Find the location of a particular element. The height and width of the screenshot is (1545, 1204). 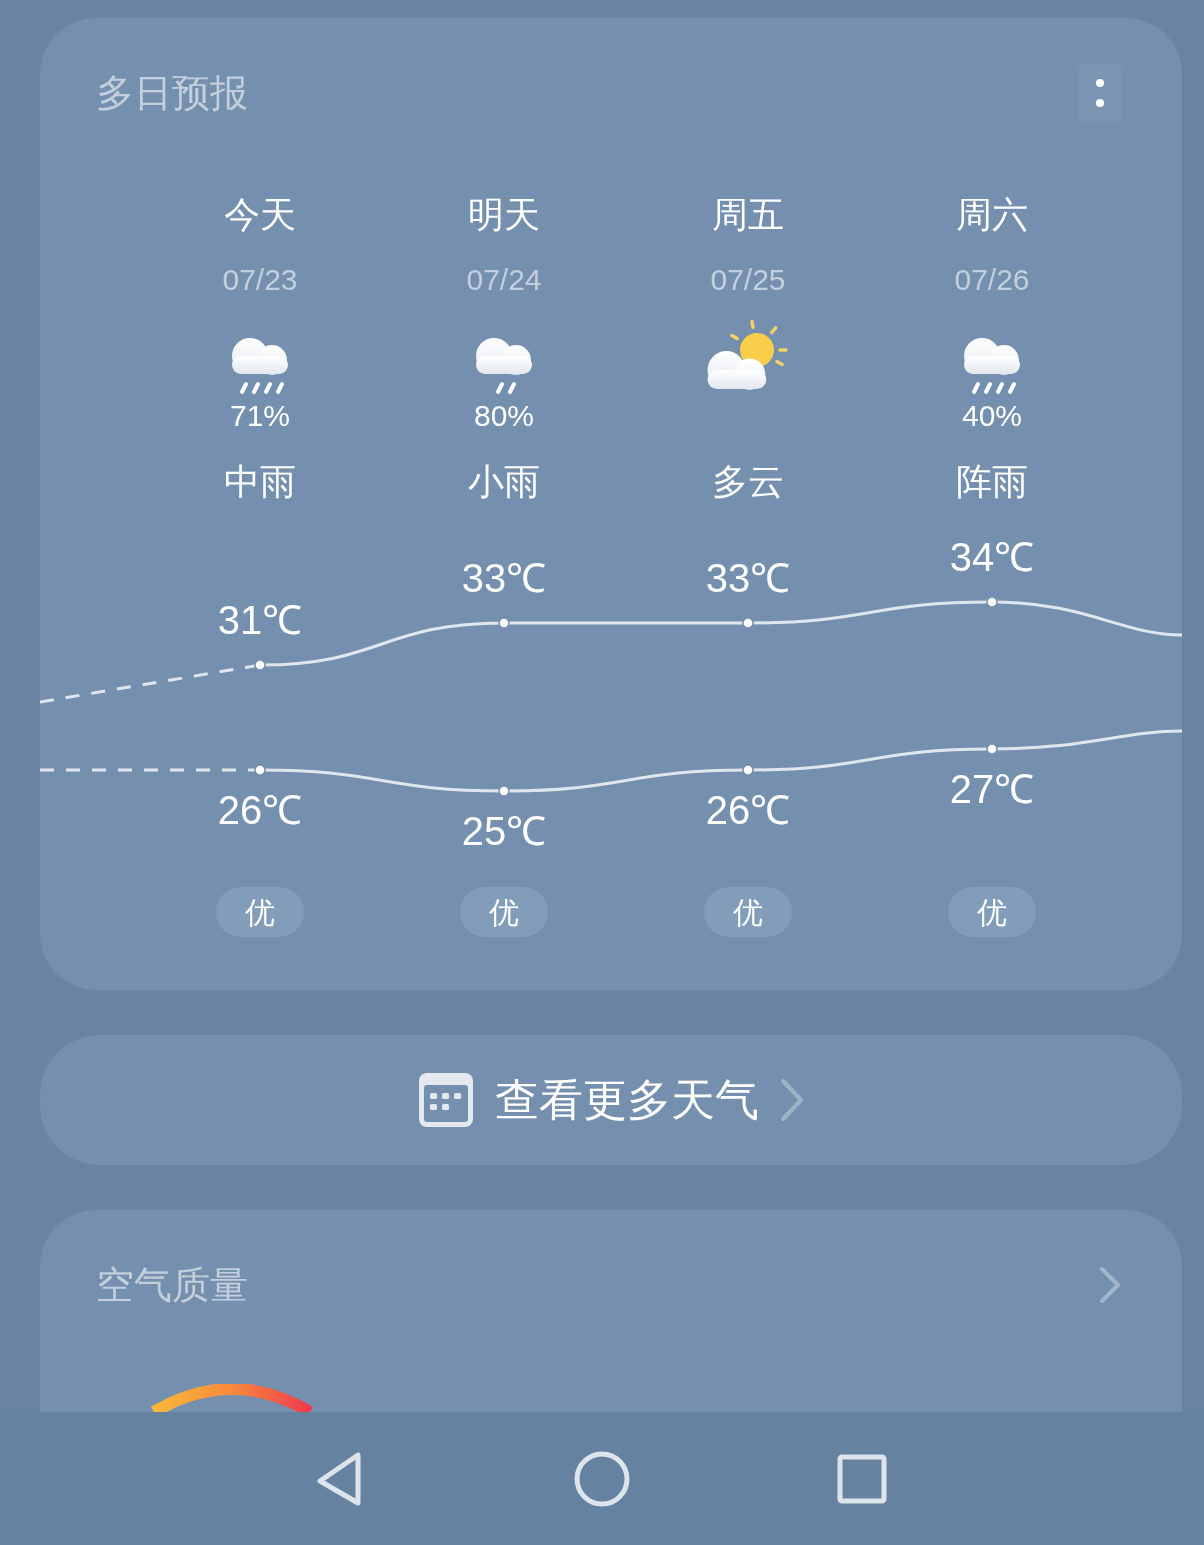

more-options-icon is located at coordinates (1100, 93).